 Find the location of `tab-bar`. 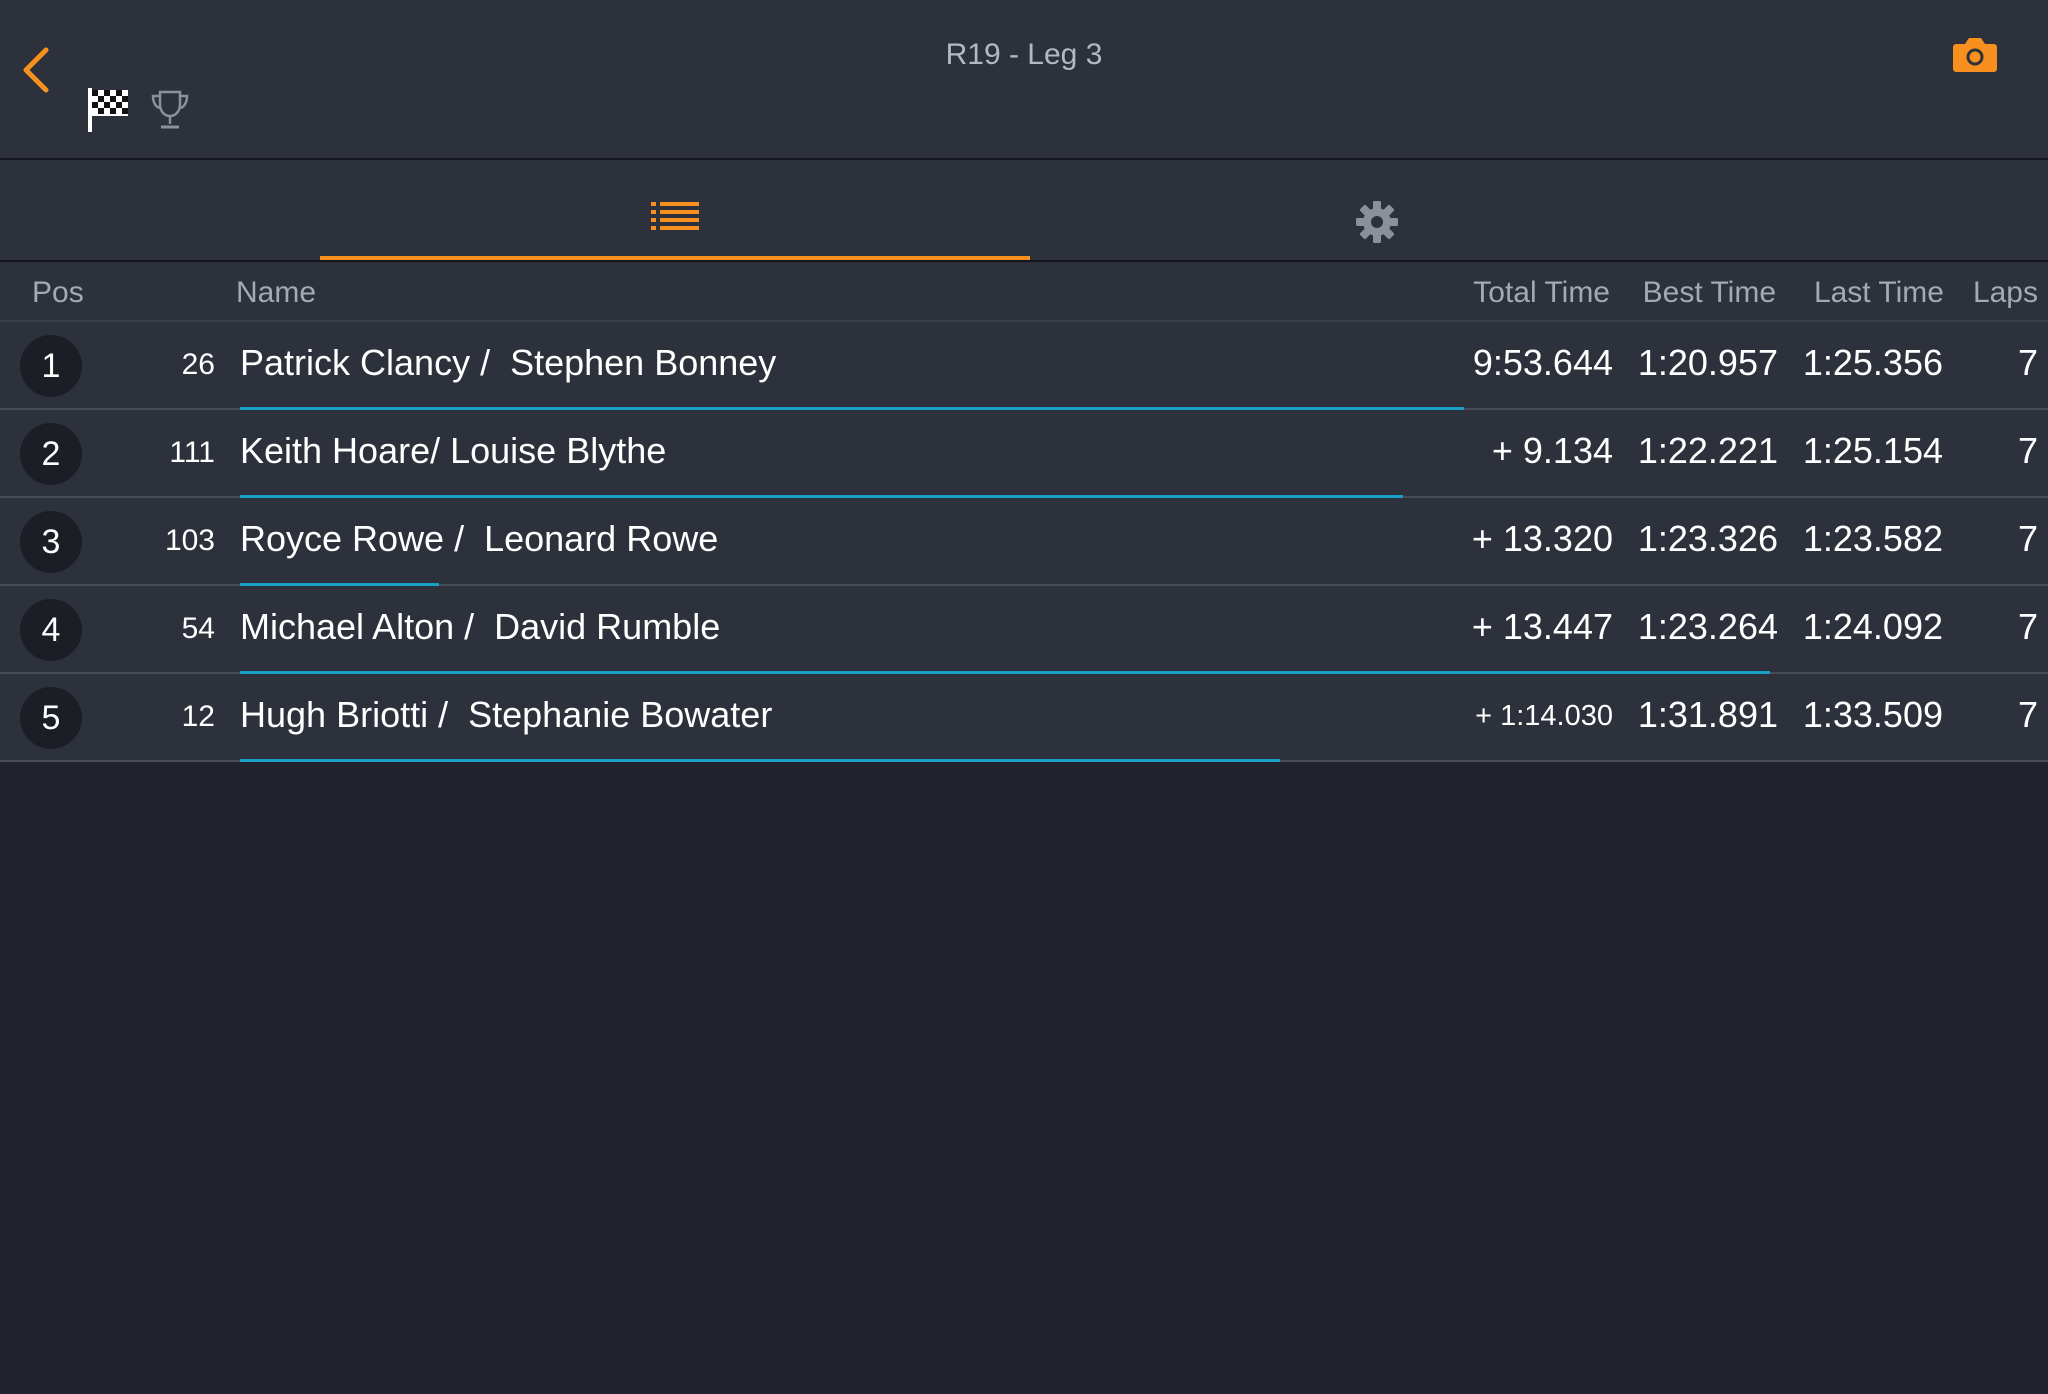

tab-bar is located at coordinates (1024, 211).